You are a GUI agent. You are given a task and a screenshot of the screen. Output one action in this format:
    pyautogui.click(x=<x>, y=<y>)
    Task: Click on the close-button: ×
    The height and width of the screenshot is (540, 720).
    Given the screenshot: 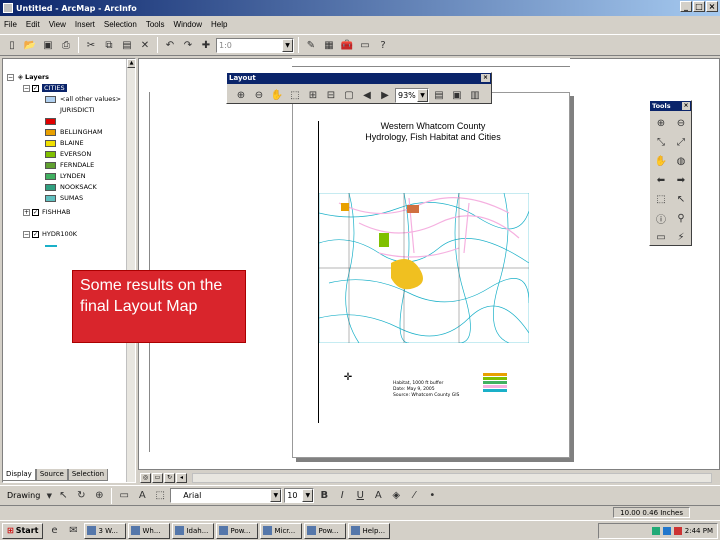 What is the action you would take?
    pyautogui.click(x=712, y=6)
    